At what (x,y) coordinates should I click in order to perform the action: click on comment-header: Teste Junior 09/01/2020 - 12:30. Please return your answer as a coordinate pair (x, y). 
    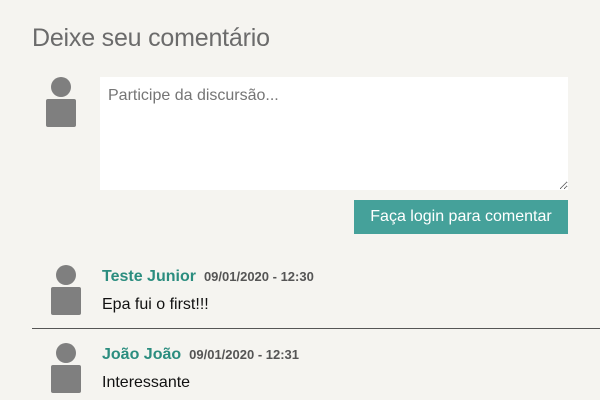
    Looking at the image, I should click on (208, 277).